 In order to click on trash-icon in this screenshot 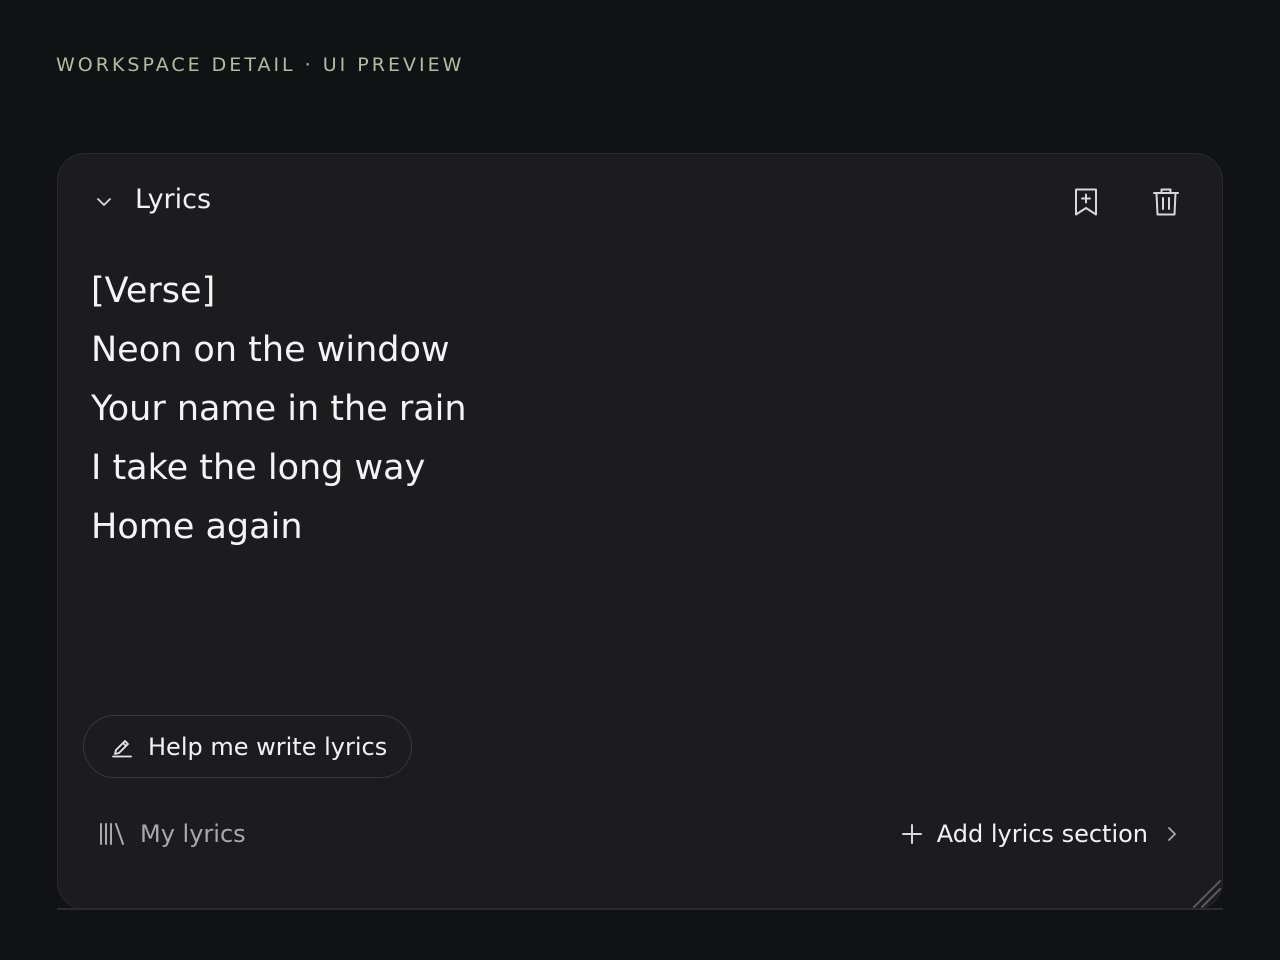, I will do `click(1166, 202)`.